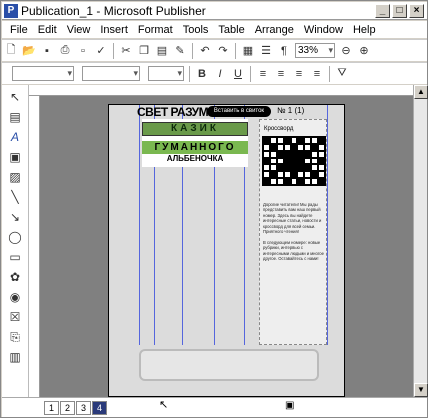 The width and height of the screenshot is (428, 418). Describe the element at coordinates (51, 408) in the screenshot. I see `page-1-button: 1` at that location.